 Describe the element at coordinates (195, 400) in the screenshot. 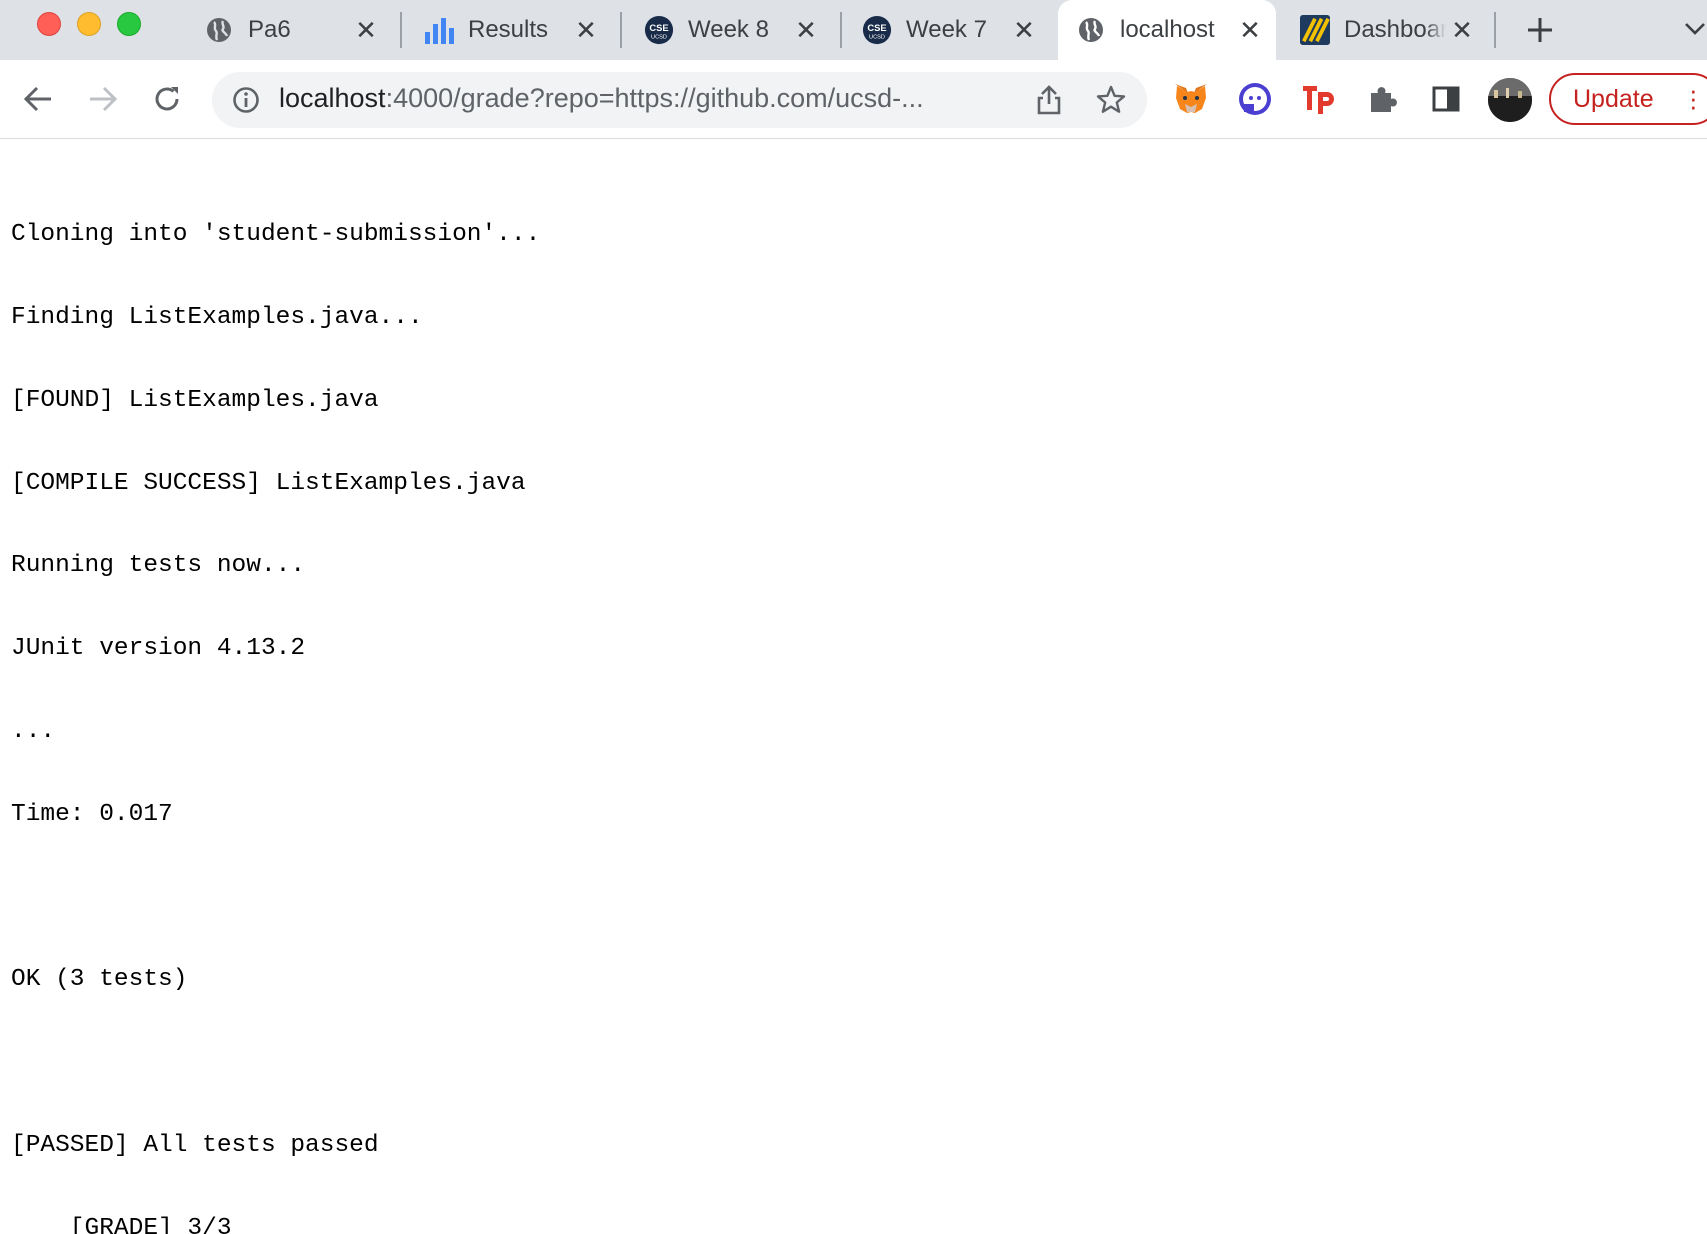

I see `output-line: [FOUND] ListExamples.java` at that location.